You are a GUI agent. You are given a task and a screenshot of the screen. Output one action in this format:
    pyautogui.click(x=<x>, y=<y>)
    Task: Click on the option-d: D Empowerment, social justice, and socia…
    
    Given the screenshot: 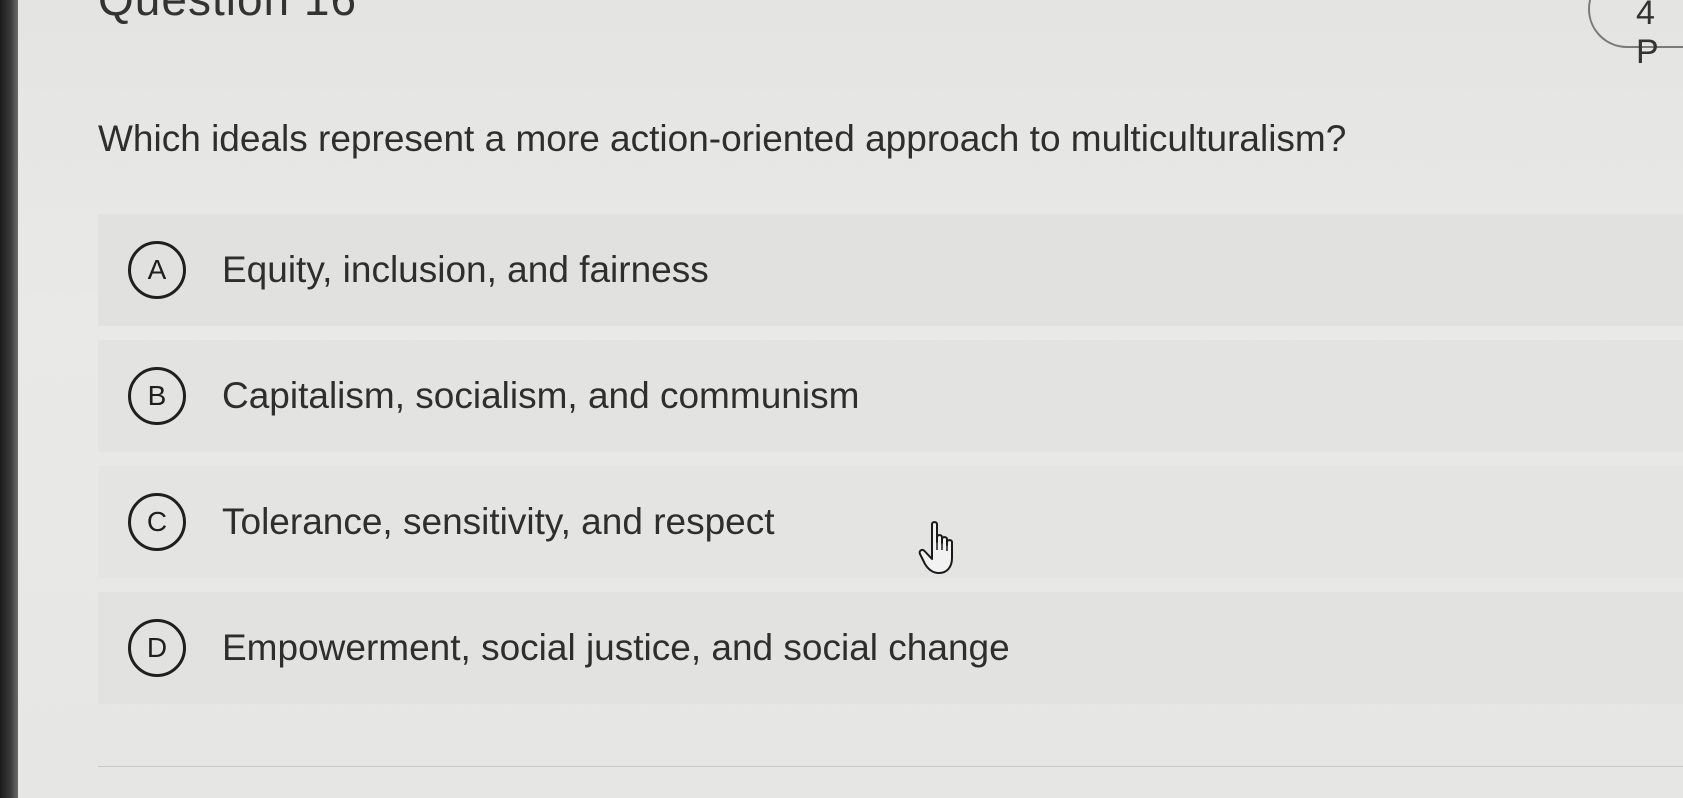 What is the action you would take?
    pyautogui.click(x=890, y=648)
    